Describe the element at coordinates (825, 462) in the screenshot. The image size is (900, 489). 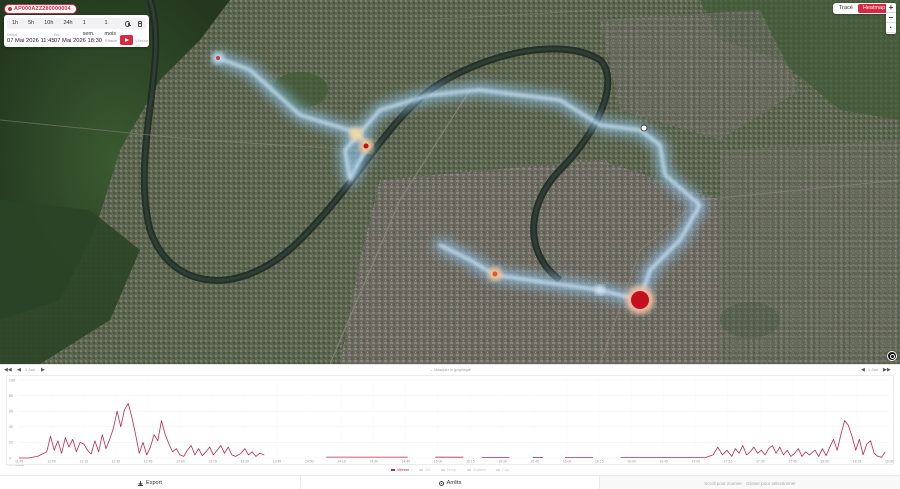
I see `x-tick-label: 18:00` at that location.